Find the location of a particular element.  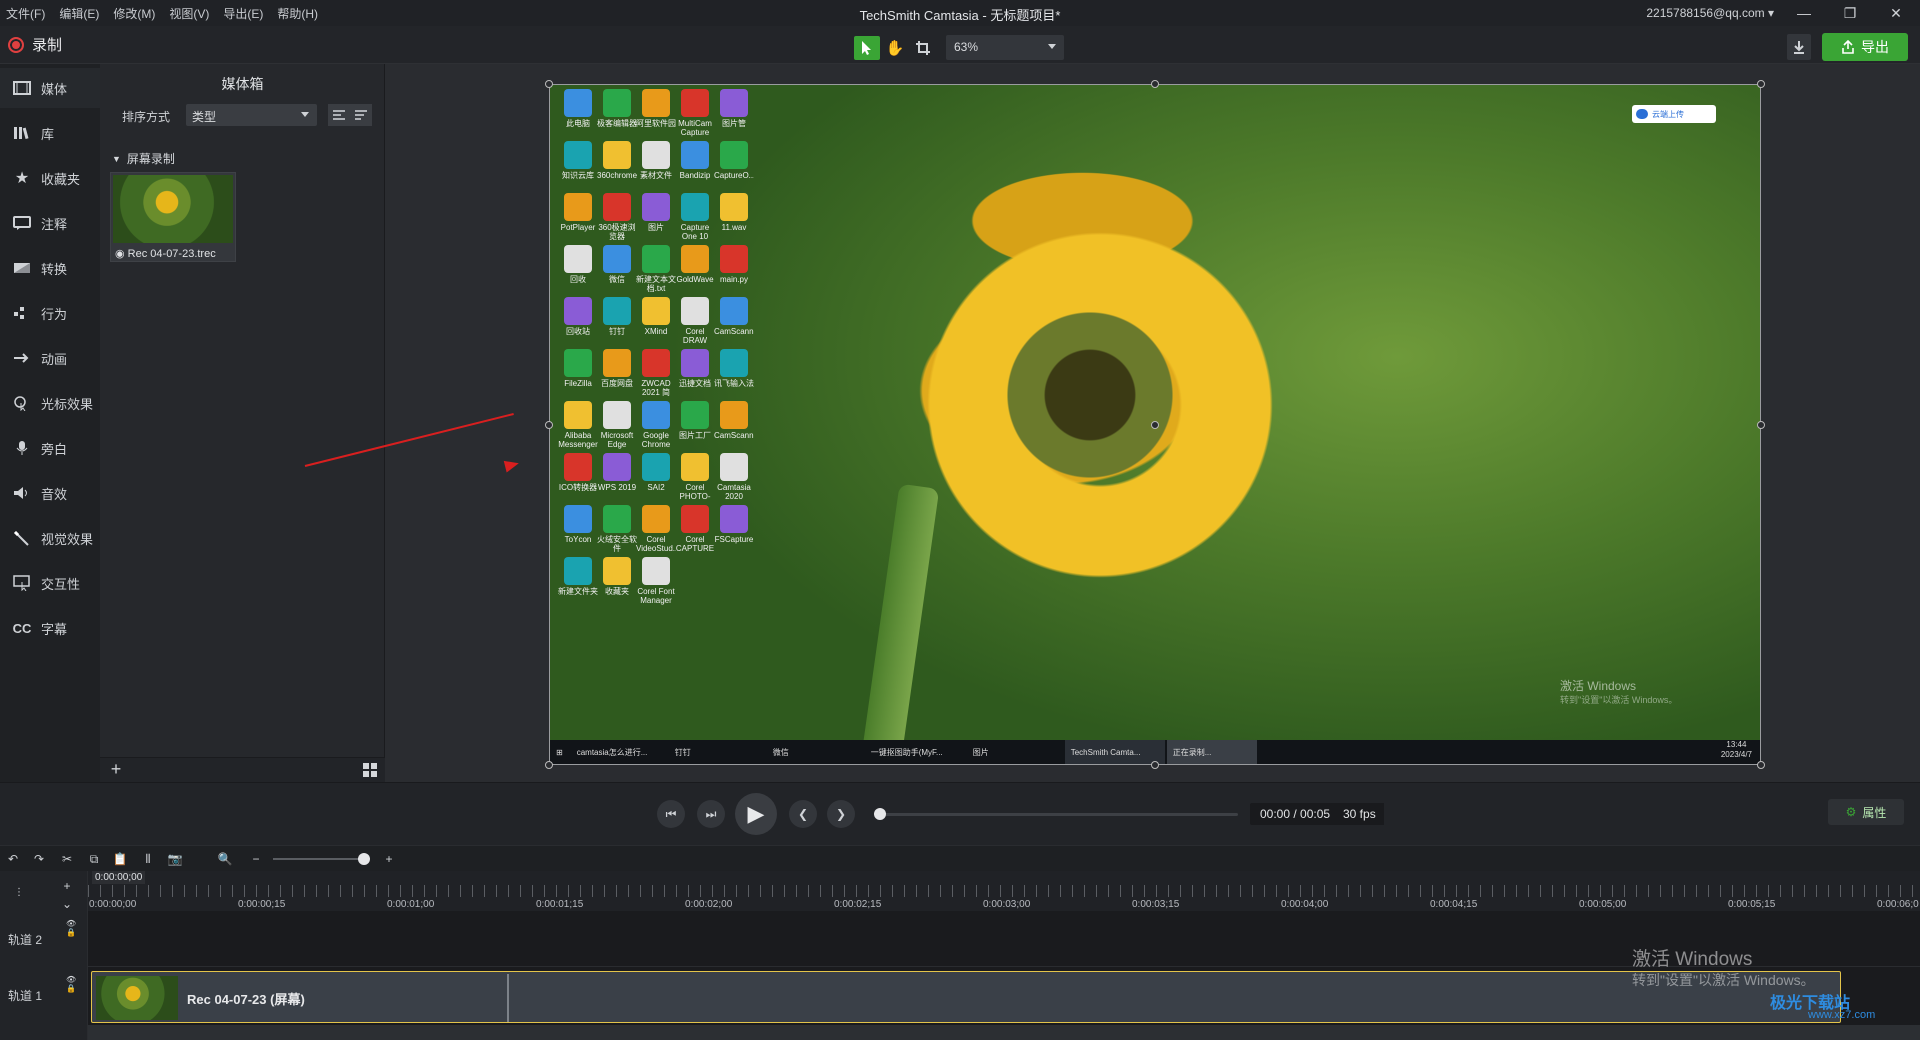

minimize-button: — is located at coordinates (1804, 13).